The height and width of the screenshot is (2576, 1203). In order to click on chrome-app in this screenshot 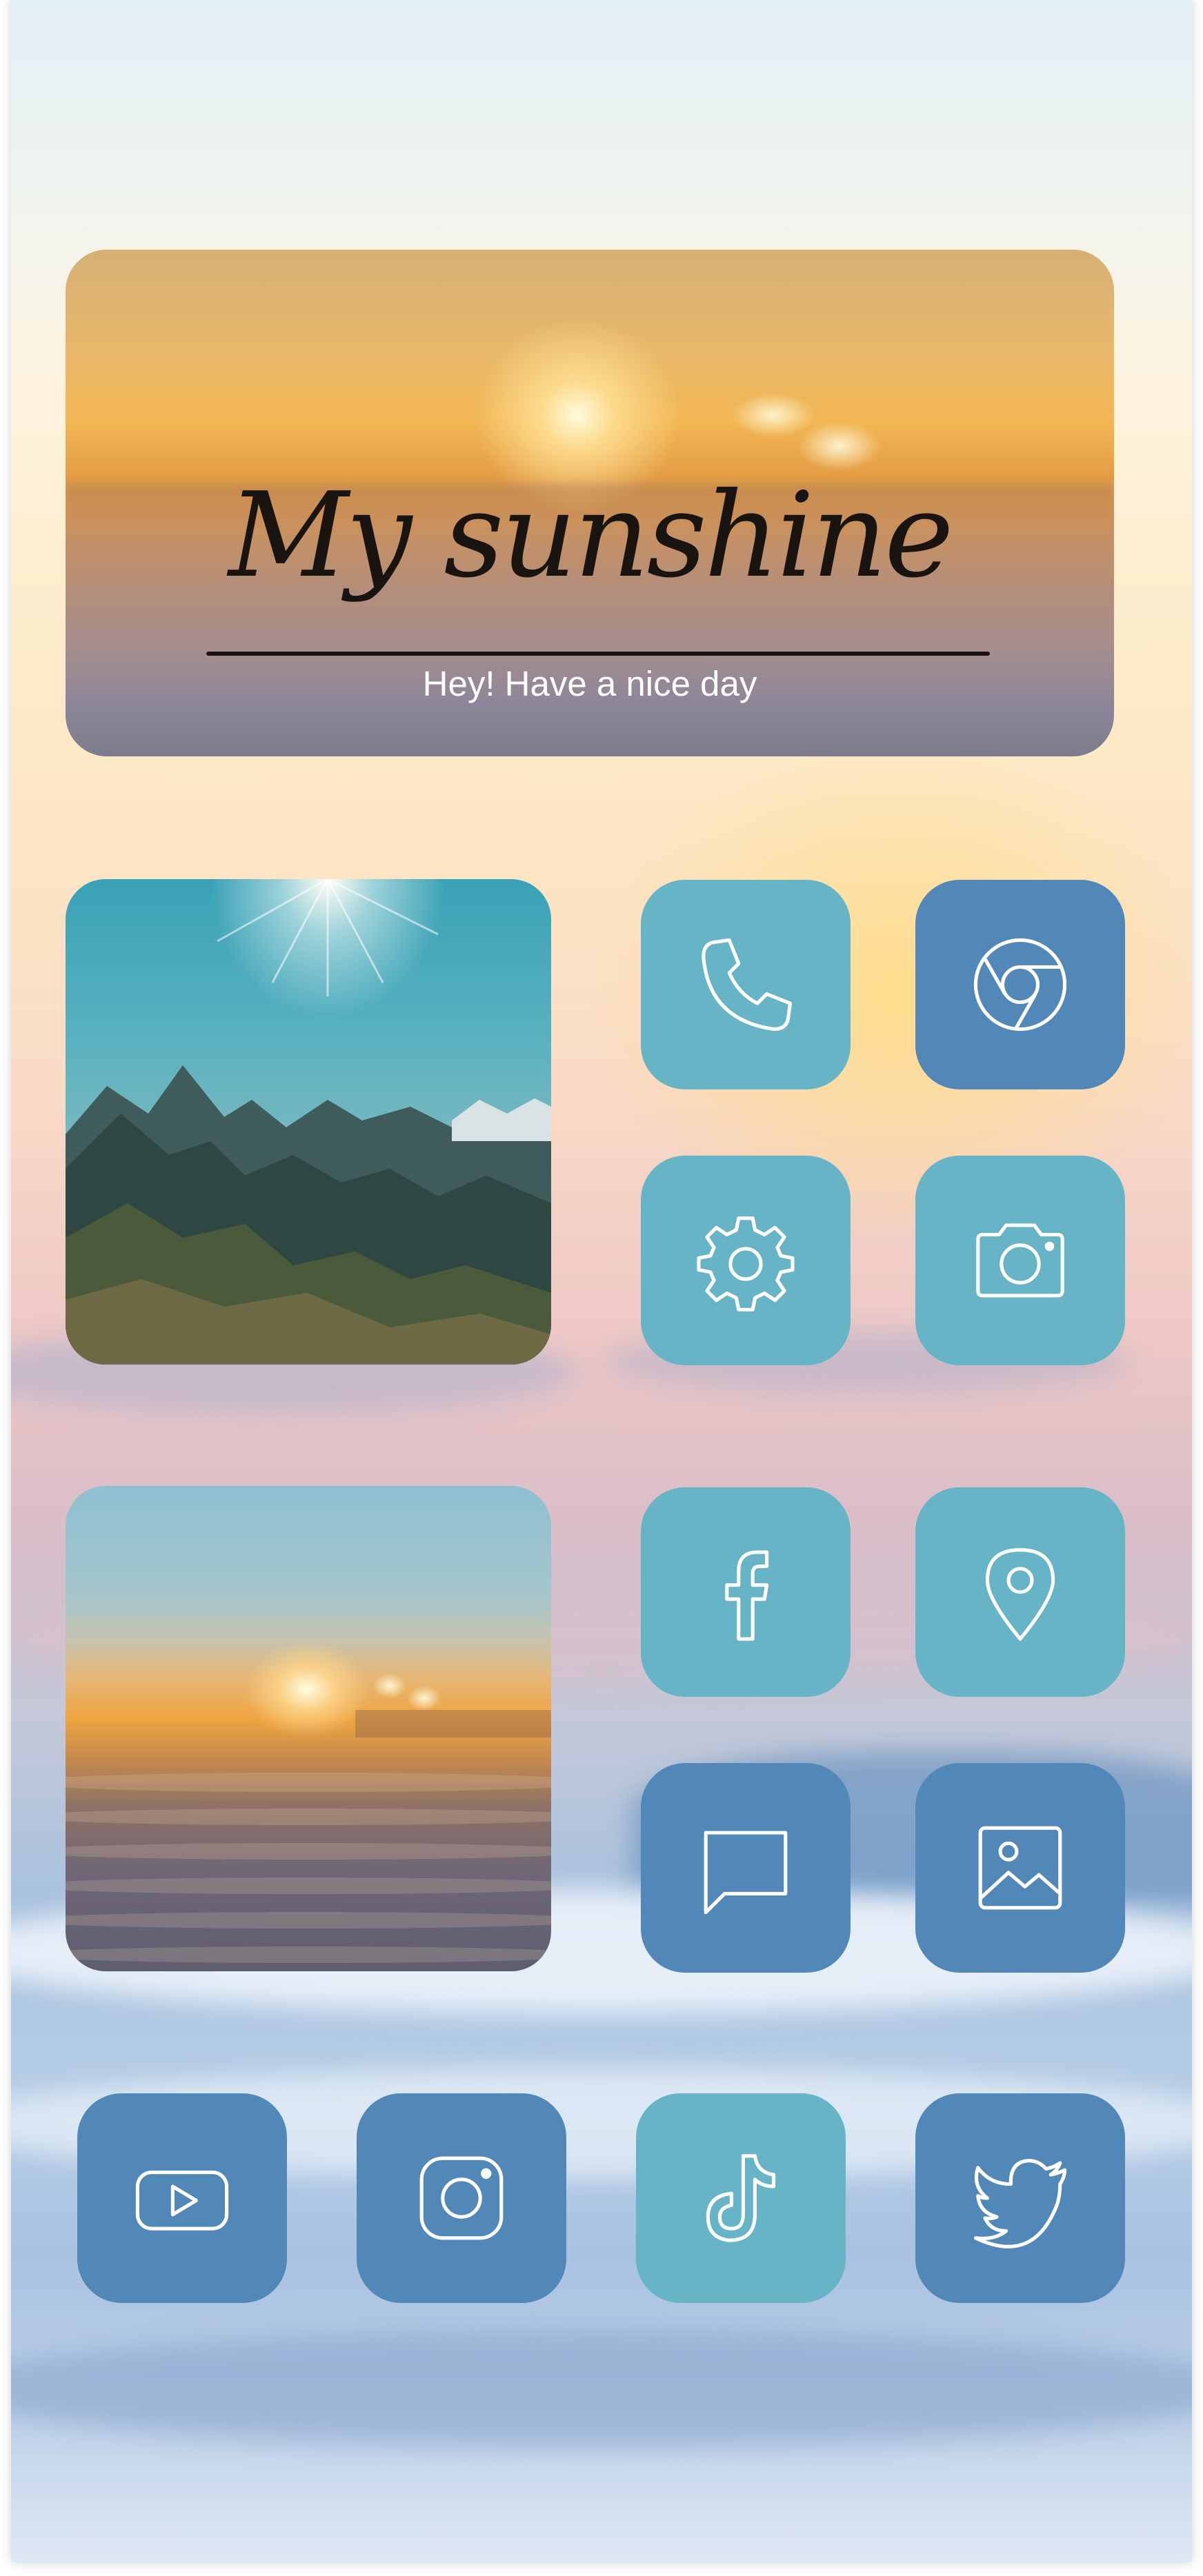, I will do `click(1020, 984)`.